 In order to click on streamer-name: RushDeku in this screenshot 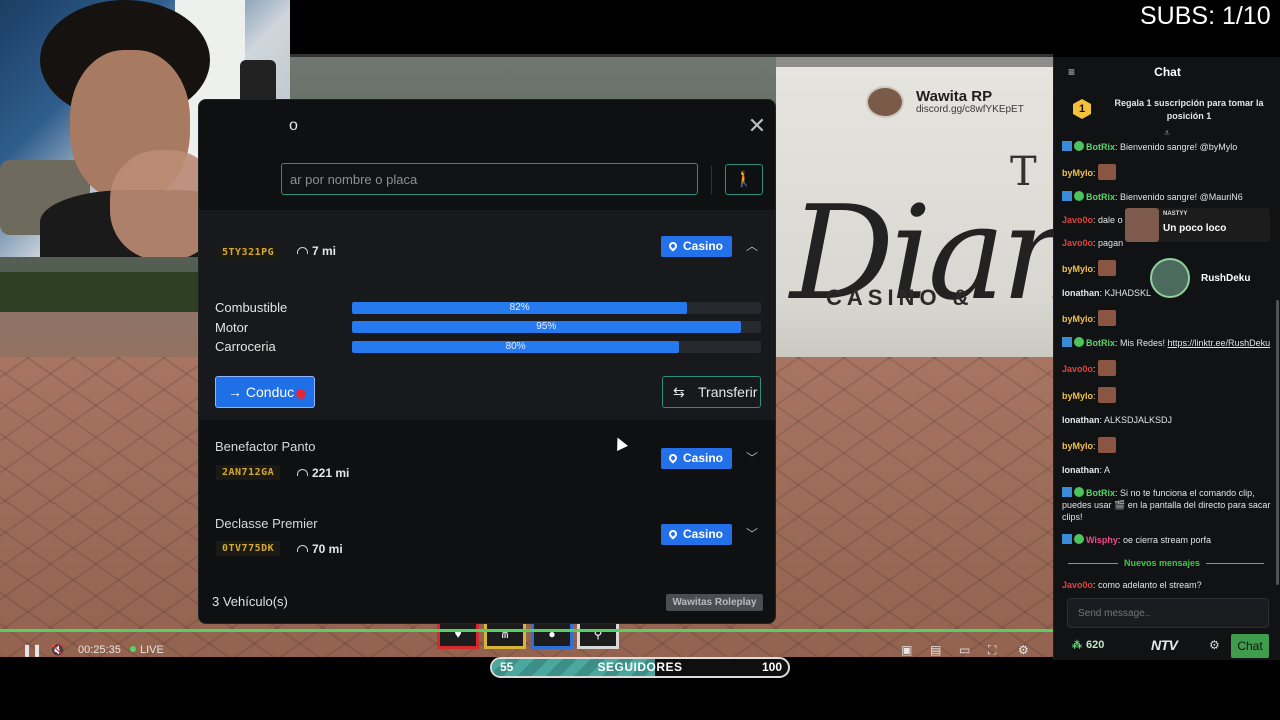, I will do `click(1226, 278)`.